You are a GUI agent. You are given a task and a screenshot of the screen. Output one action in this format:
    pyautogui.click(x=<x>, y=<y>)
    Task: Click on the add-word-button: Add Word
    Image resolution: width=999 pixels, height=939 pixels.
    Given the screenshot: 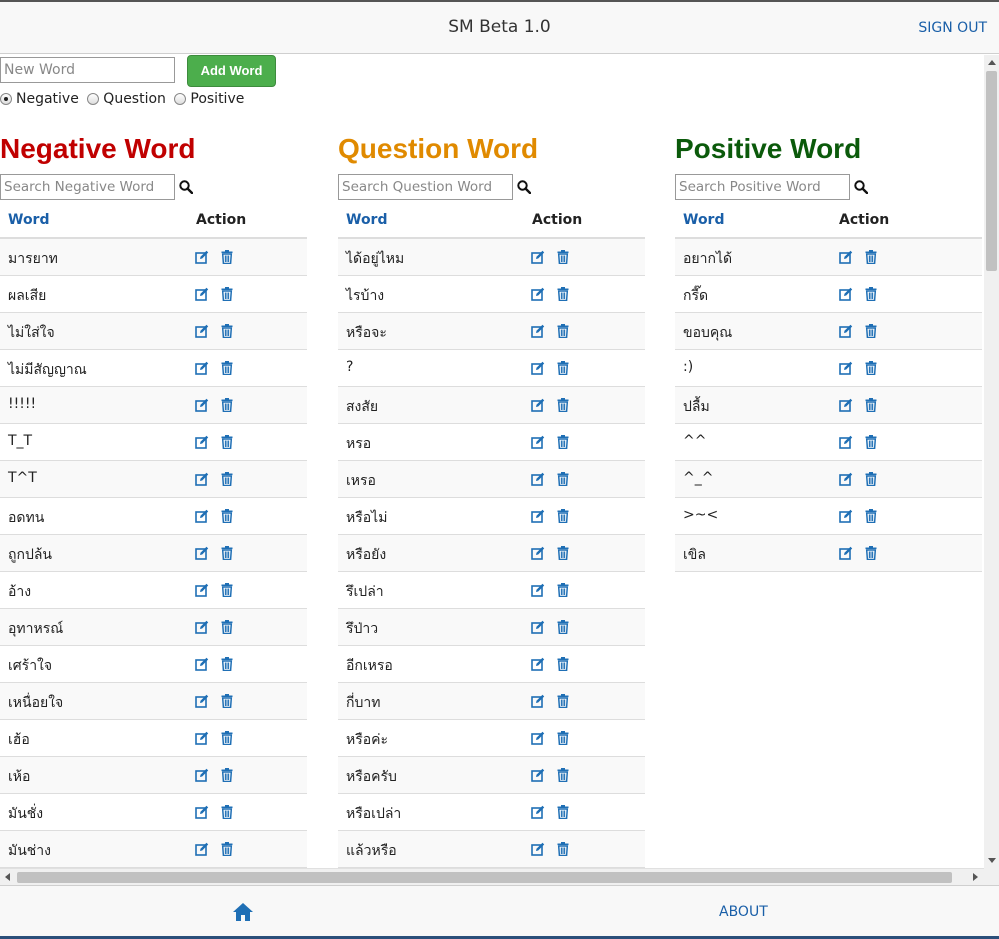 What is the action you would take?
    pyautogui.click(x=231, y=71)
    